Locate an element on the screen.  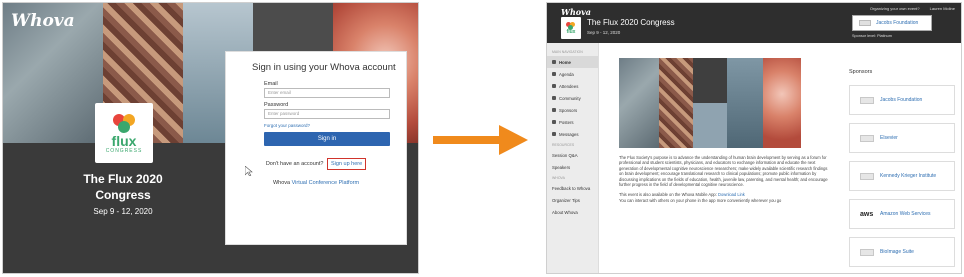
sidebar-item-label: Posters is located at coordinates (566, 122).